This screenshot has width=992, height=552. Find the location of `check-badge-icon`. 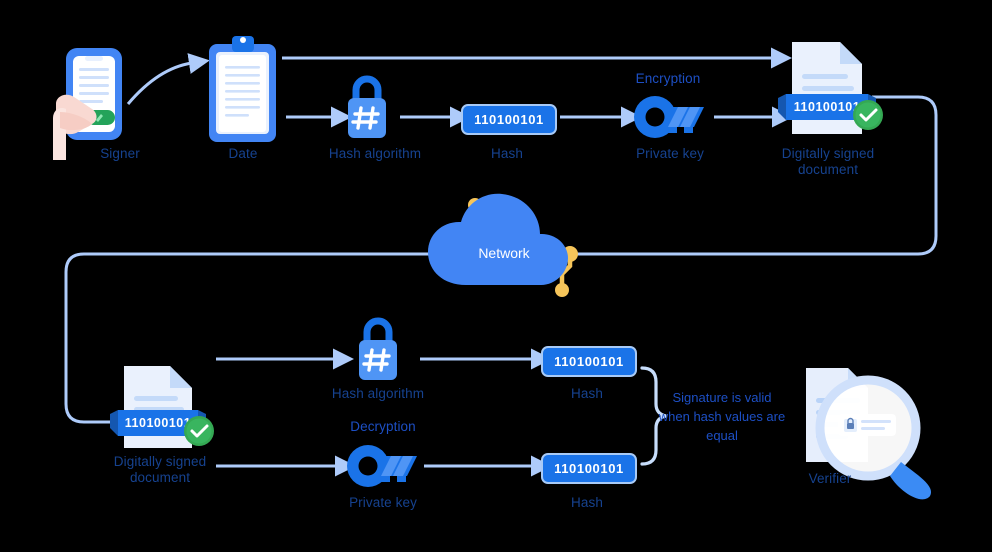

check-badge-icon is located at coordinates (868, 115).